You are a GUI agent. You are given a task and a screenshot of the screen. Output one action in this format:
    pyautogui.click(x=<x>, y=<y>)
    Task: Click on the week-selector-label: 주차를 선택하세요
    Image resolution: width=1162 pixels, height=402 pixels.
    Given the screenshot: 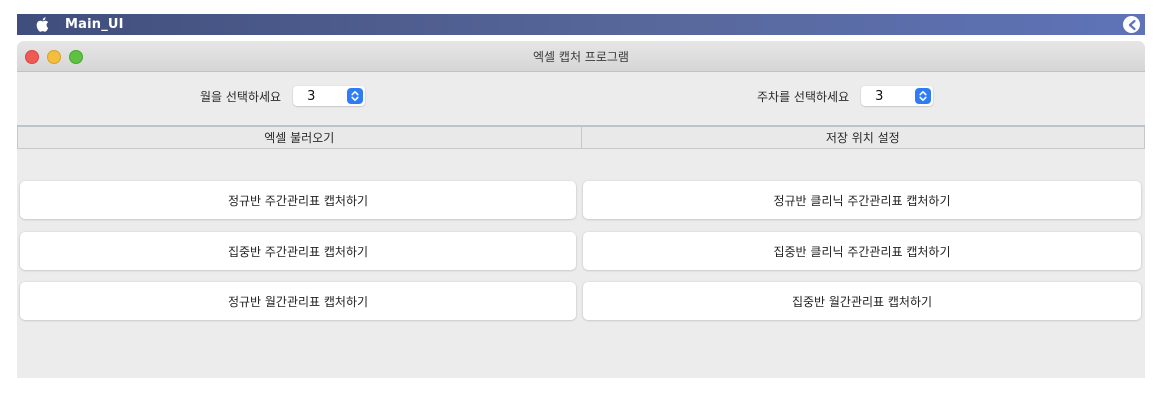 What is the action you would take?
    pyautogui.click(x=803, y=96)
    